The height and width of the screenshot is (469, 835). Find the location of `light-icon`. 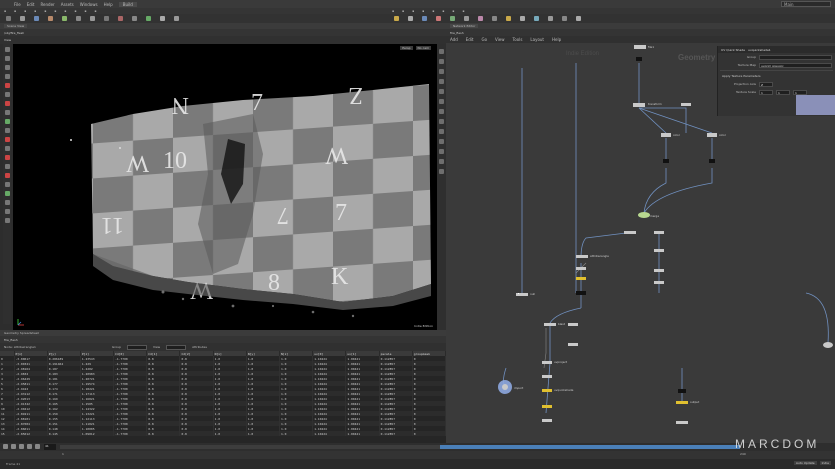

light-icon is located at coordinates (396, 18).